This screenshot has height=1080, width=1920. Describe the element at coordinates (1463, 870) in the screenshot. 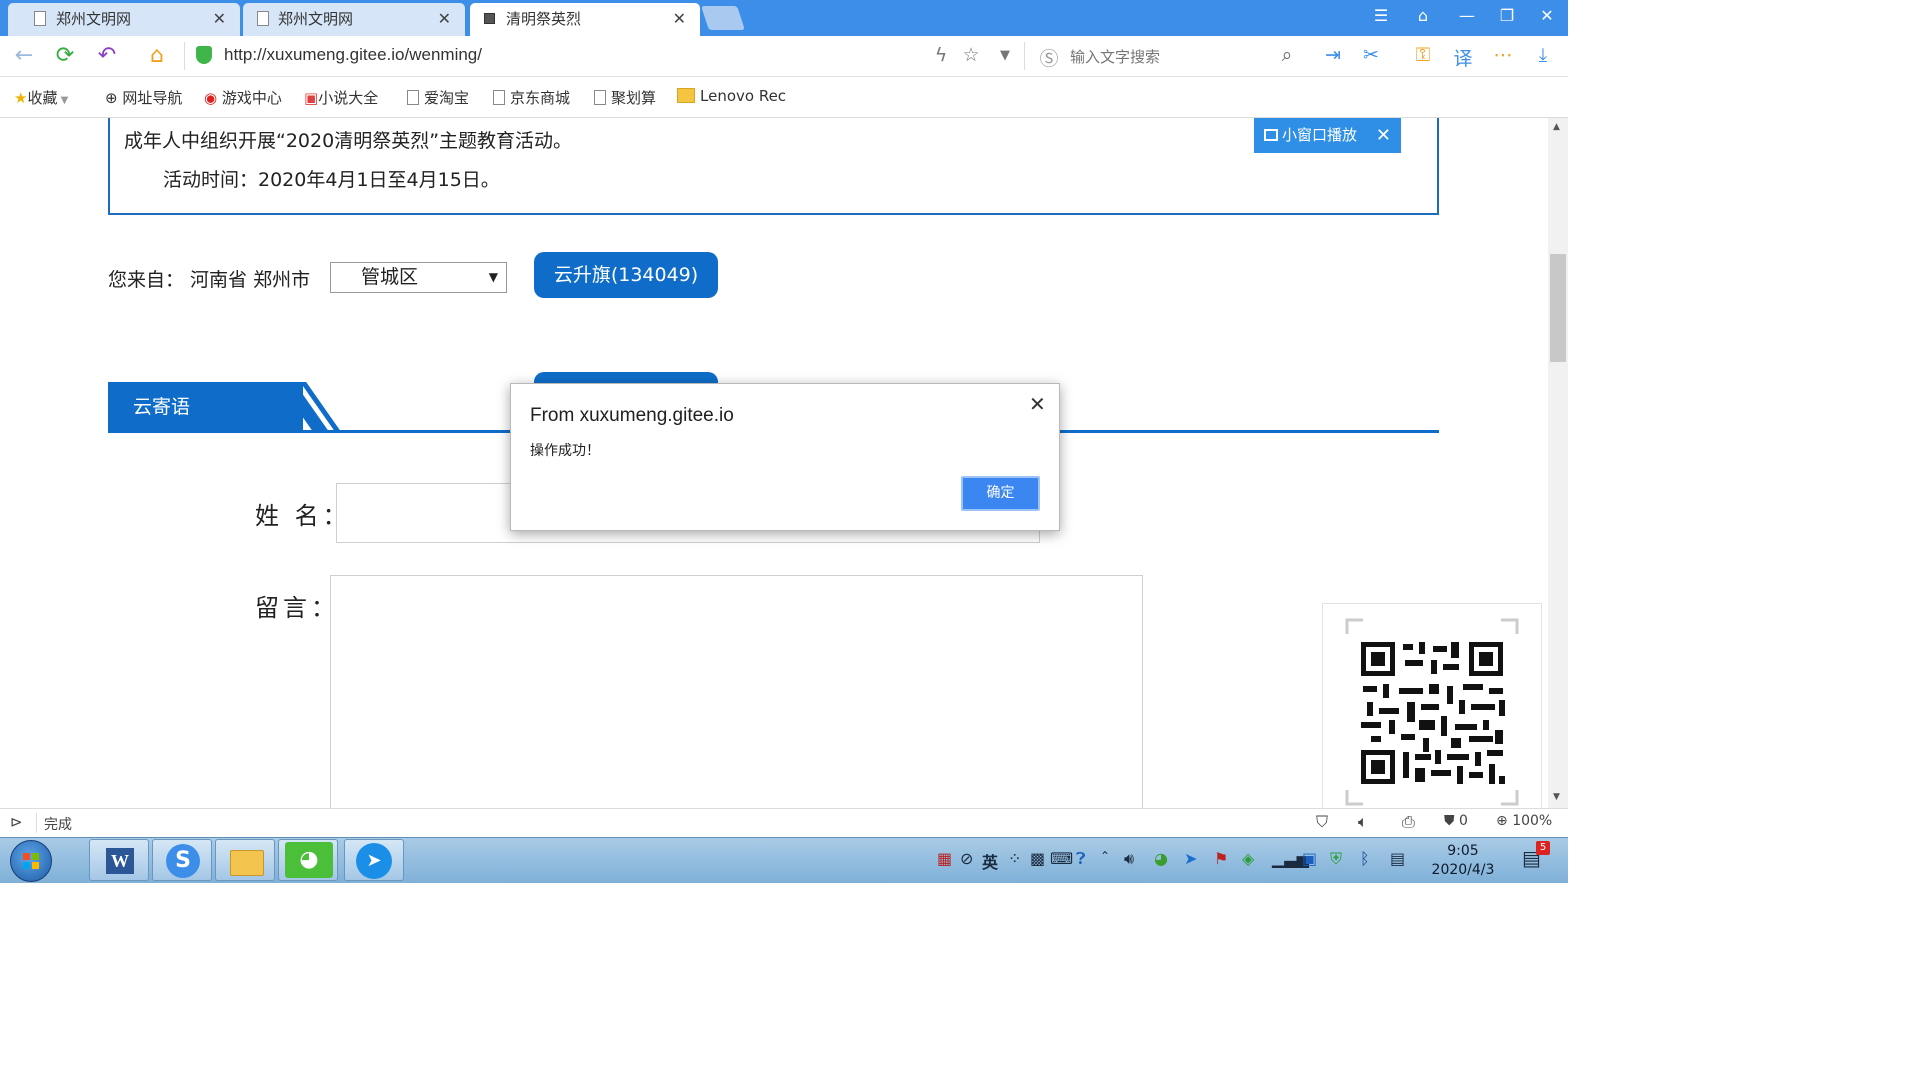

I see `clock-date: 2020/4/3` at that location.